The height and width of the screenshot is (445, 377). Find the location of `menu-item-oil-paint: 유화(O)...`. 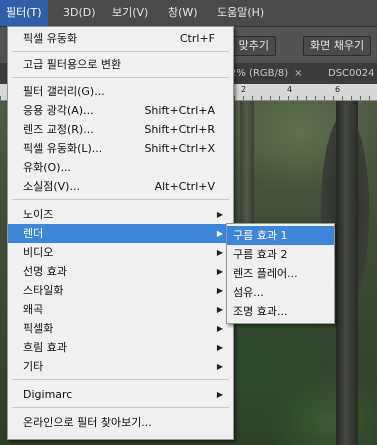

menu-item-oil-paint: 유화(O)... is located at coordinates (120, 167).